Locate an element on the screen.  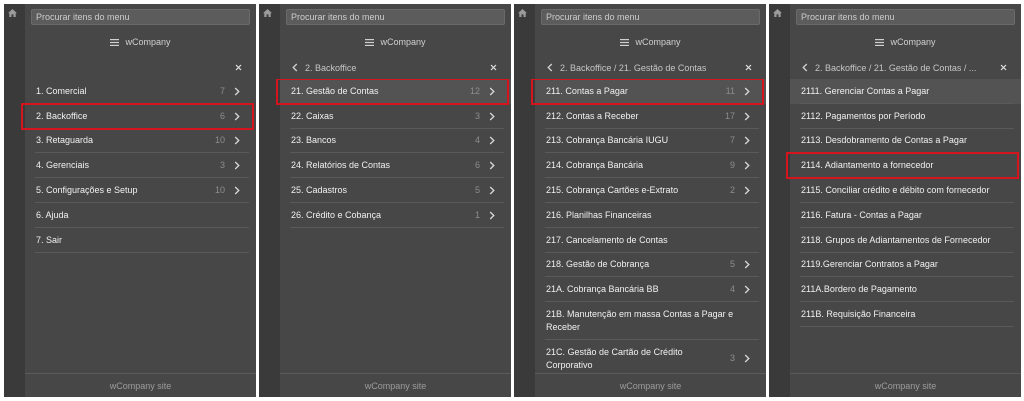
menu-item: 214. Cobrança Bancária 9 is located at coordinates (650, 165).